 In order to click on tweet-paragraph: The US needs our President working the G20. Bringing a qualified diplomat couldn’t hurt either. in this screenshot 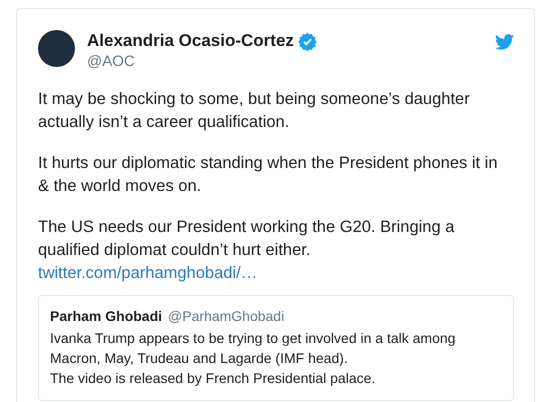, I will do `click(247, 239)`.